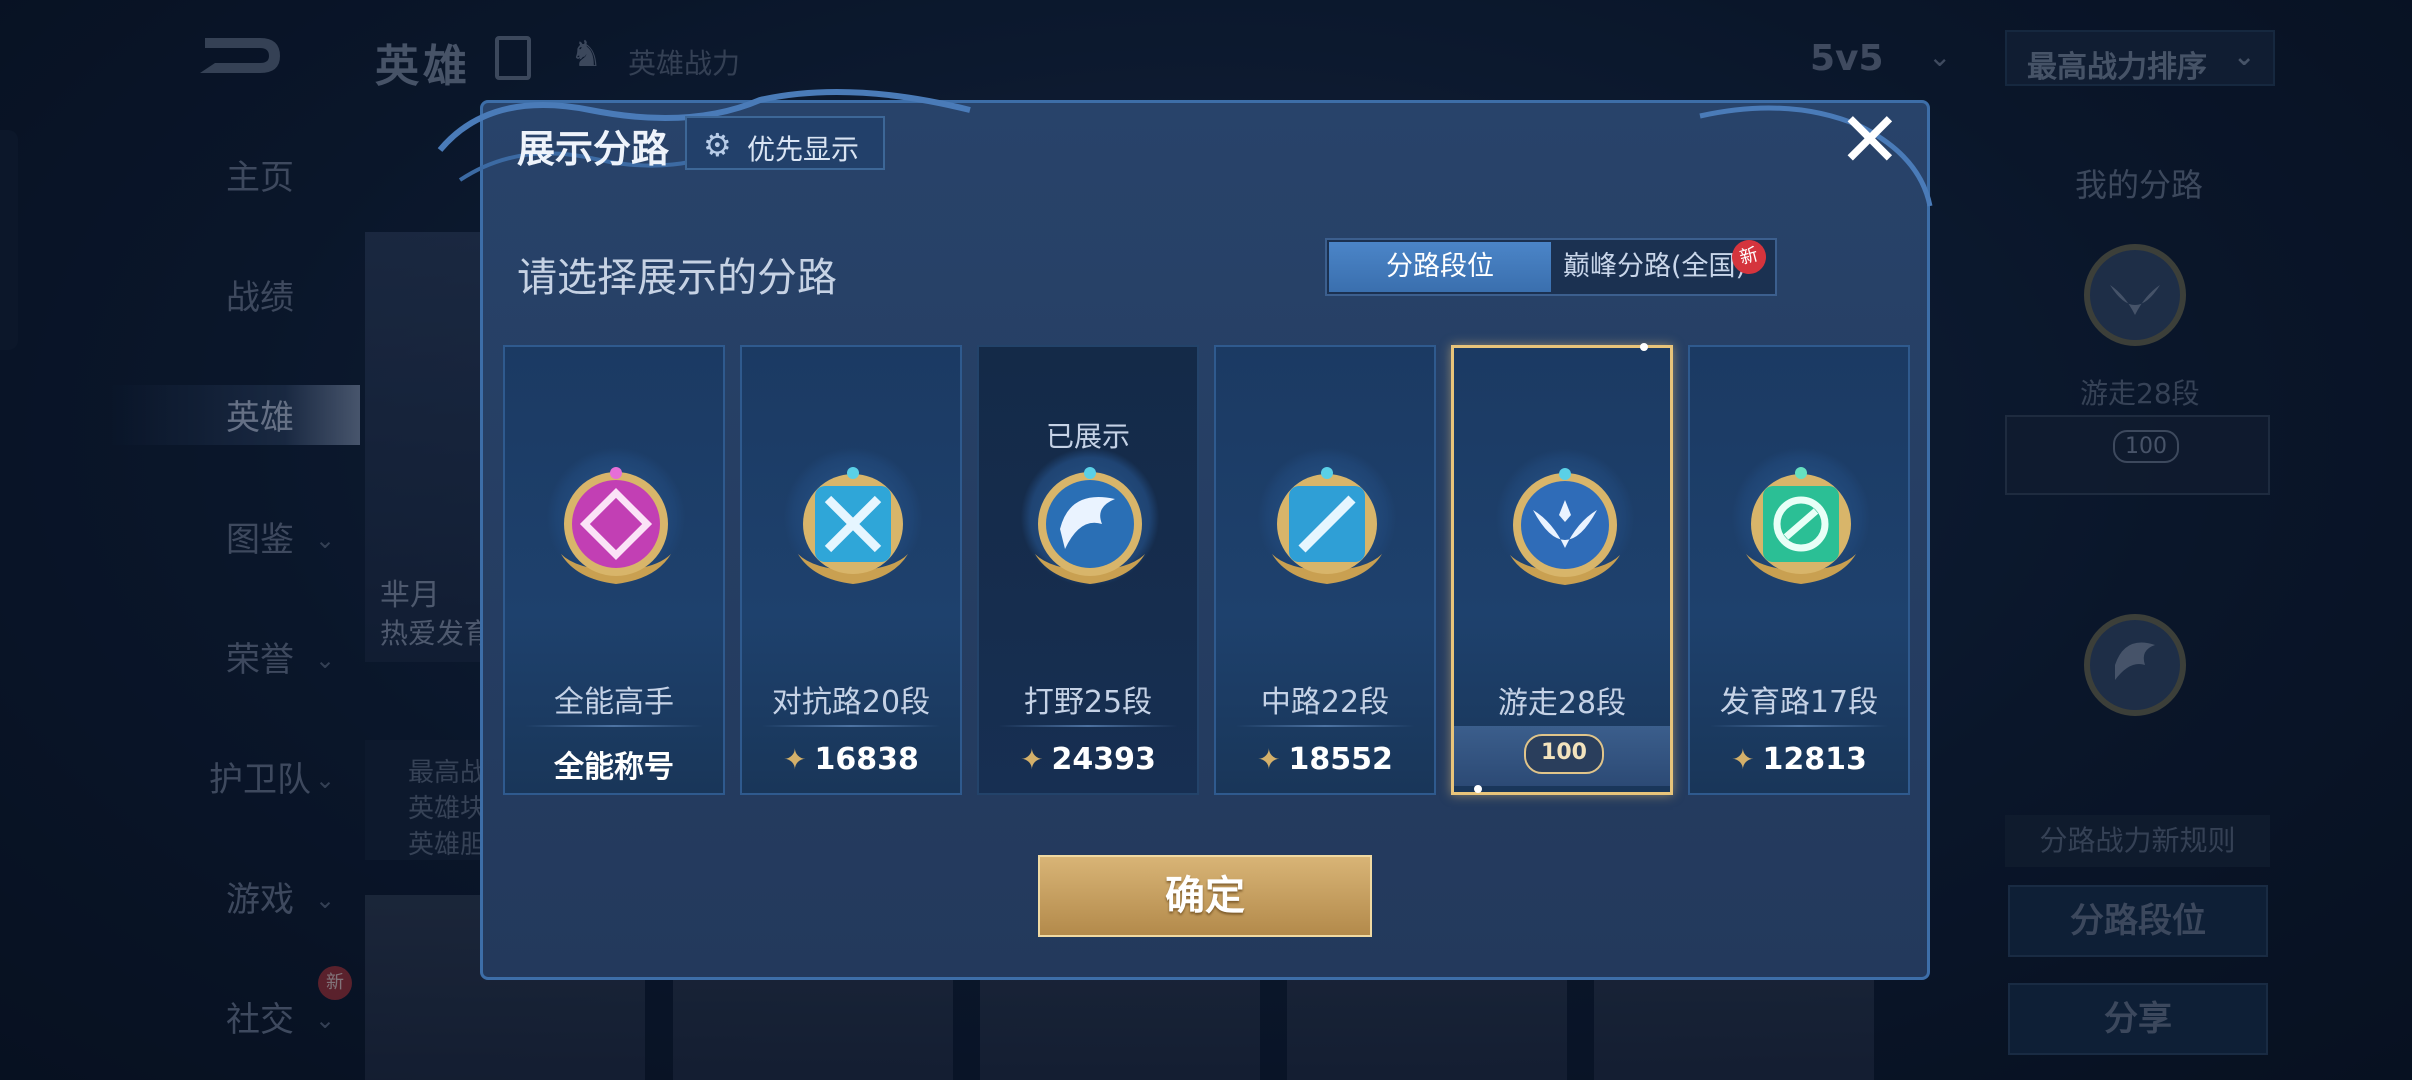 This screenshot has height=1080, width=2412. I want to click on rank-stars: 100, so click(1564, 754).